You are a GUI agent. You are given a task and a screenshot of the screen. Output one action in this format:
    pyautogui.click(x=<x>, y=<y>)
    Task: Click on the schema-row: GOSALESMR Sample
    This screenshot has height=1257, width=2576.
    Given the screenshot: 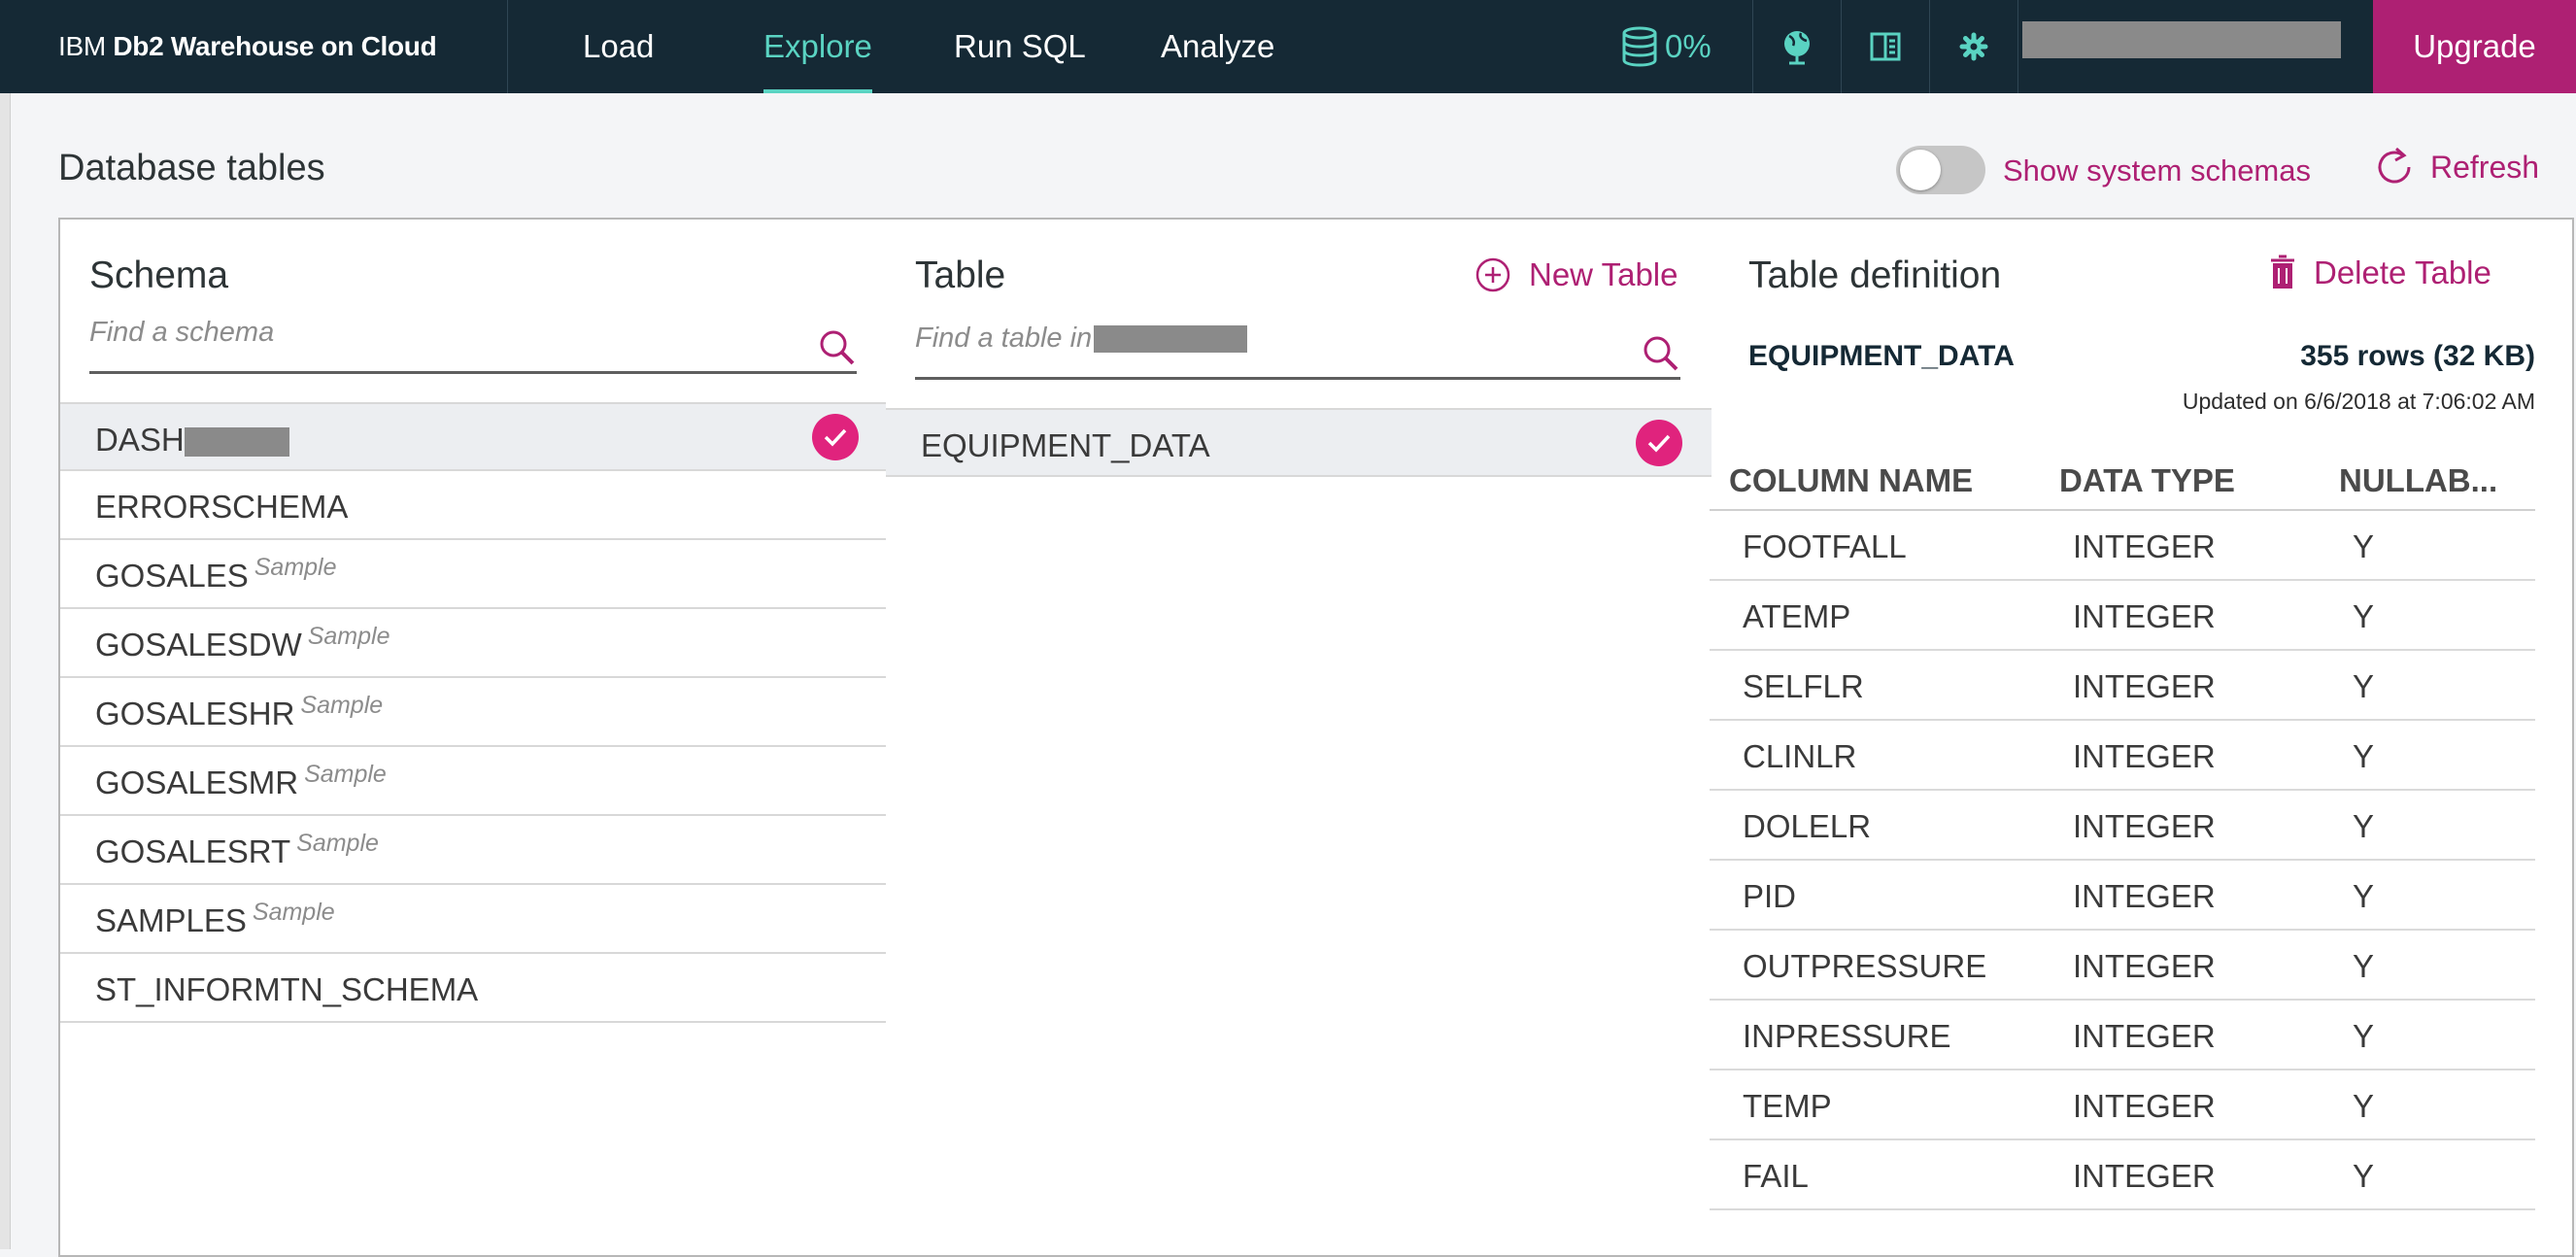 What is the action you would take?
    pyautogui.click(x=473, y=782)
    